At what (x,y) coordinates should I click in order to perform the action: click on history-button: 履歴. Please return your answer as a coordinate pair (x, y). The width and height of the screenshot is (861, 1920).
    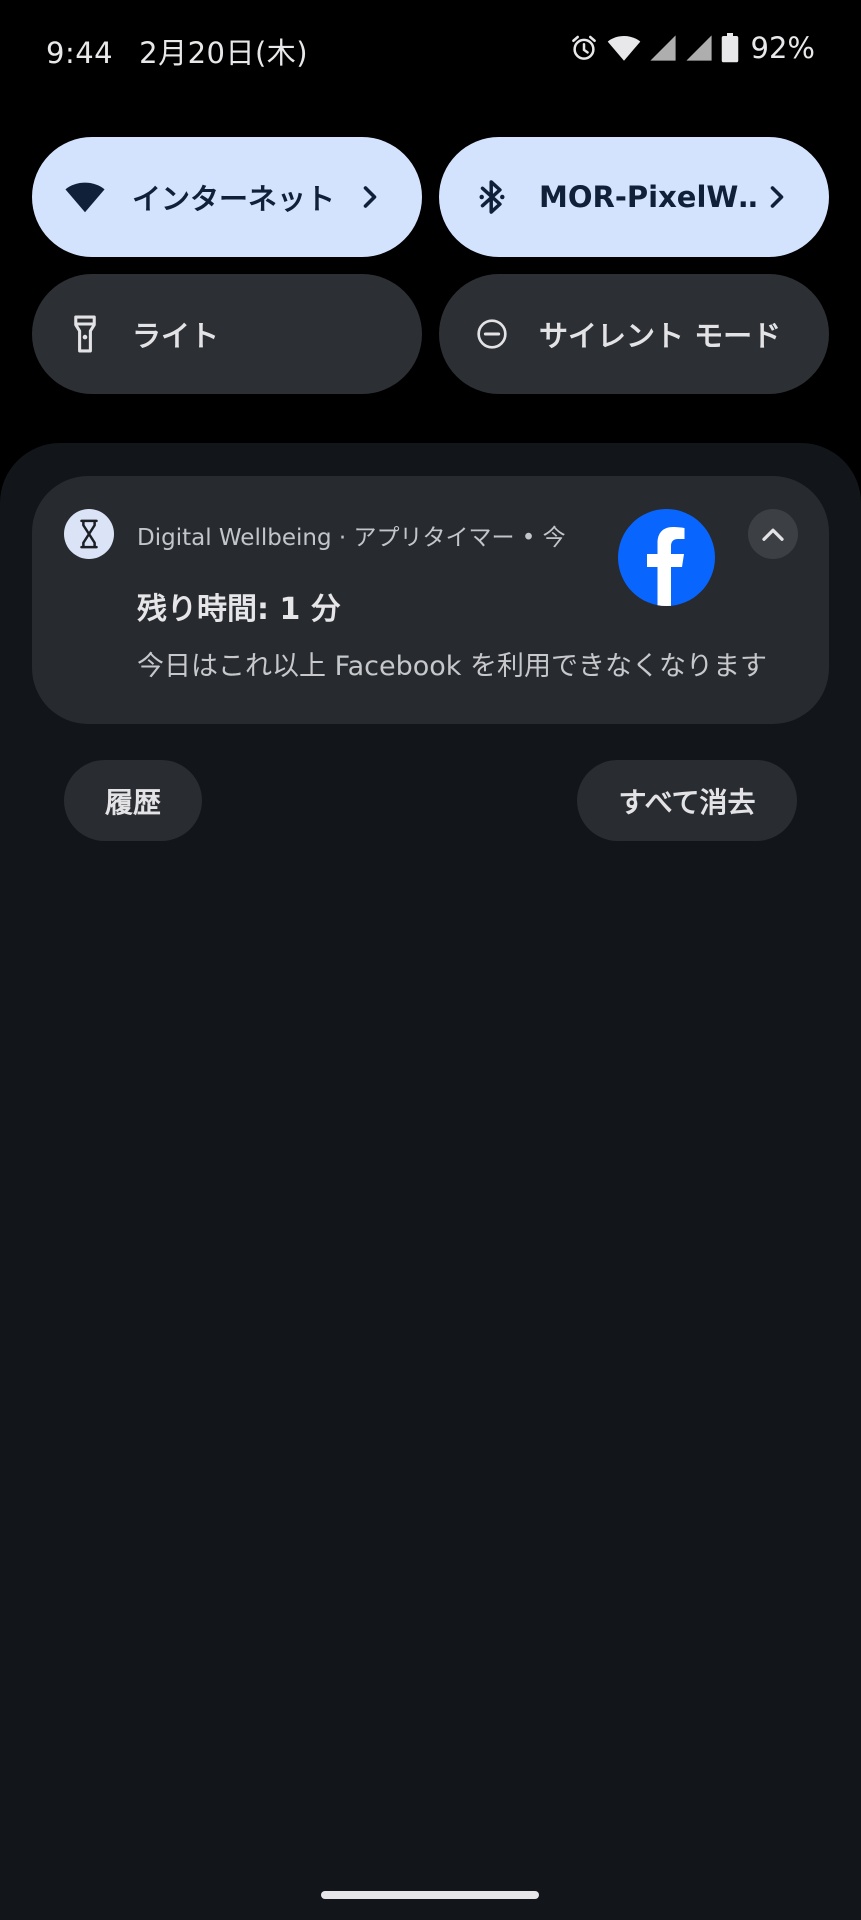
    Looking at the image, I should click on (133, 800).